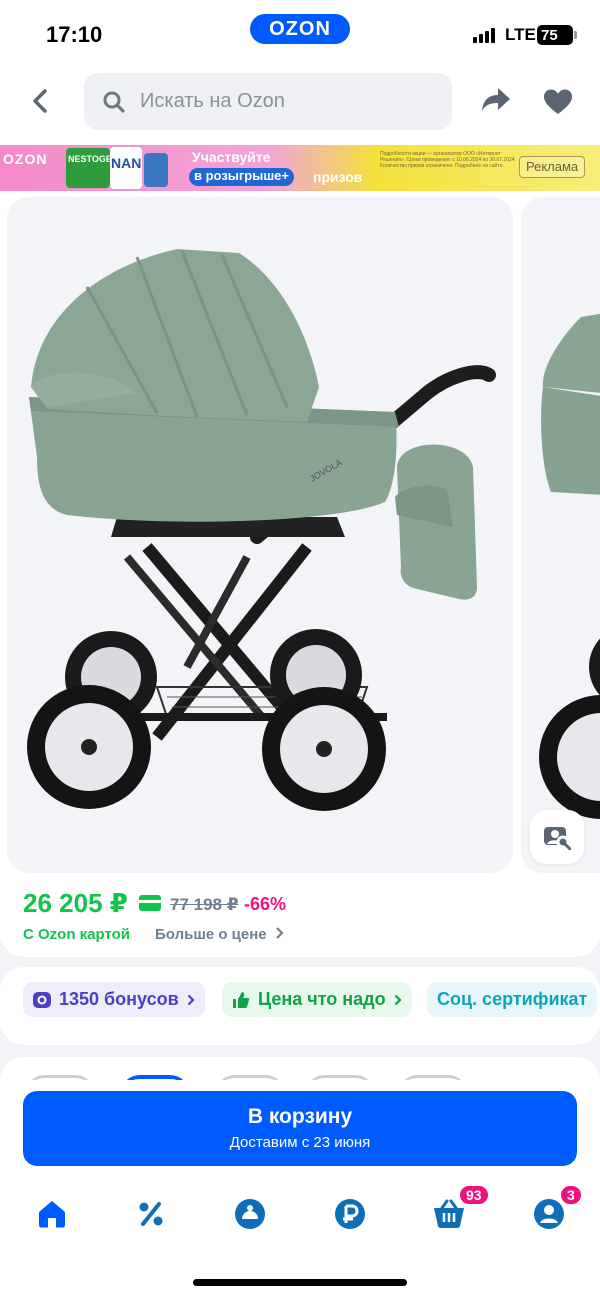 This screenshot has height=1297, width=600. Describe the element at coordinates (74, 34) in the screenshot. I see `status-time: 17:10` at that location.